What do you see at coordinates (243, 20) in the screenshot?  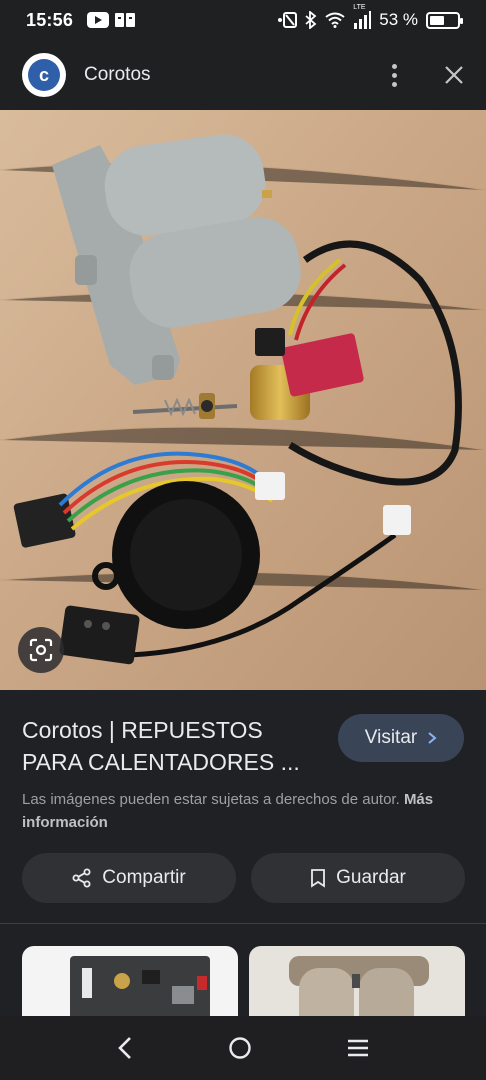 I see `status-bar: 15:56 LTE 53 %` at bounding box center [243, 20].